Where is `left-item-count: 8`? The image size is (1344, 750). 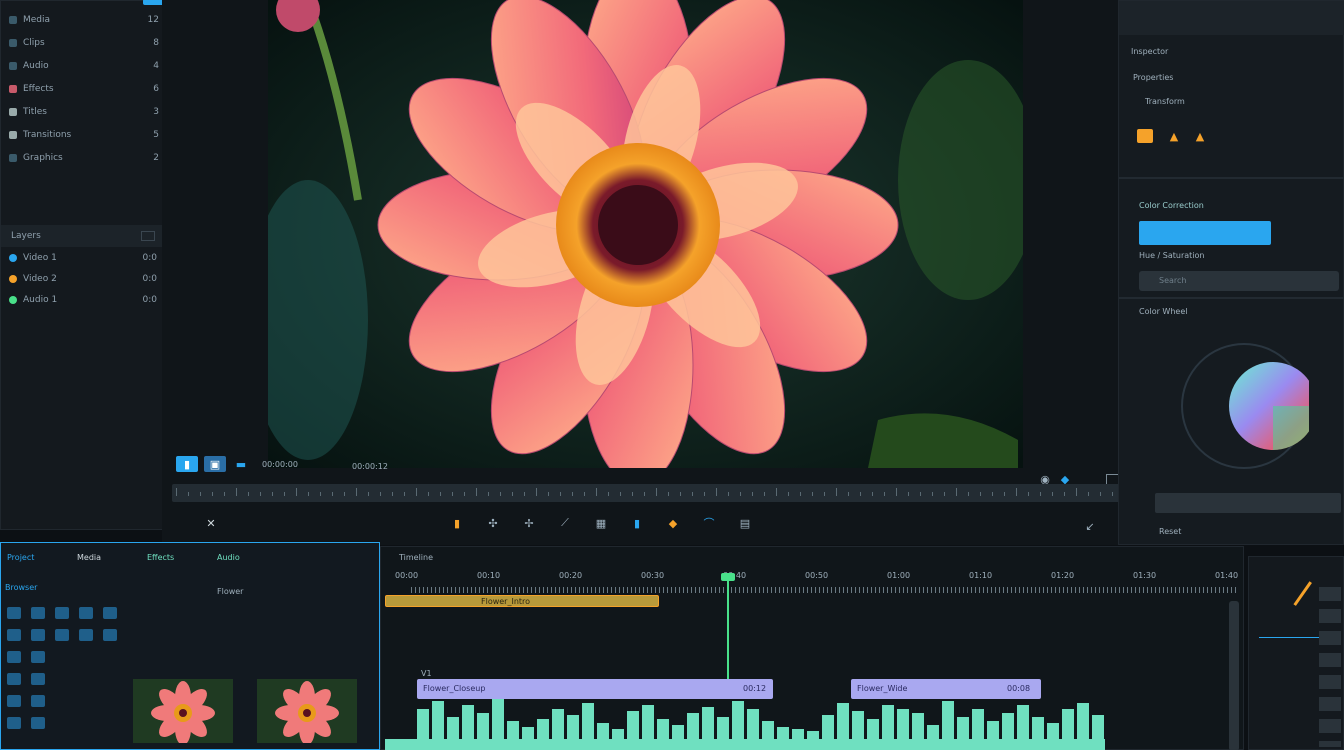
left-item-count: 8 is located at coordinates (156, 43).